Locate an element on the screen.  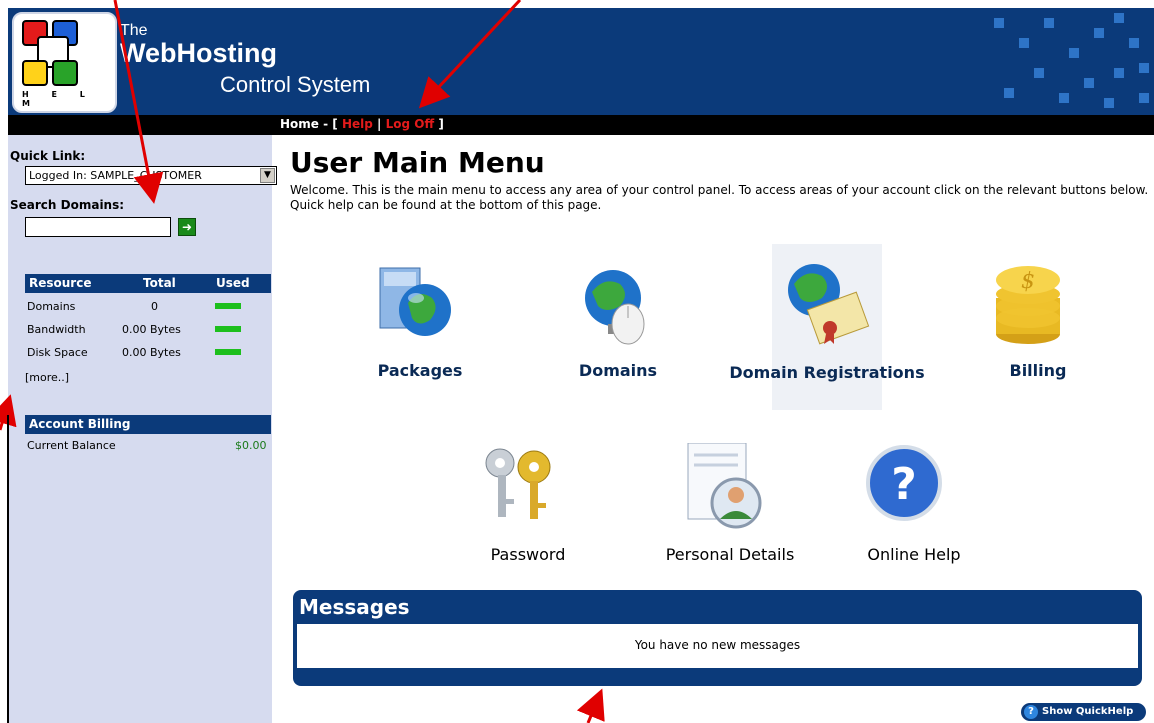
nav-links: Home - [ Help | Log Off ] is located at coordinates (362, 124).